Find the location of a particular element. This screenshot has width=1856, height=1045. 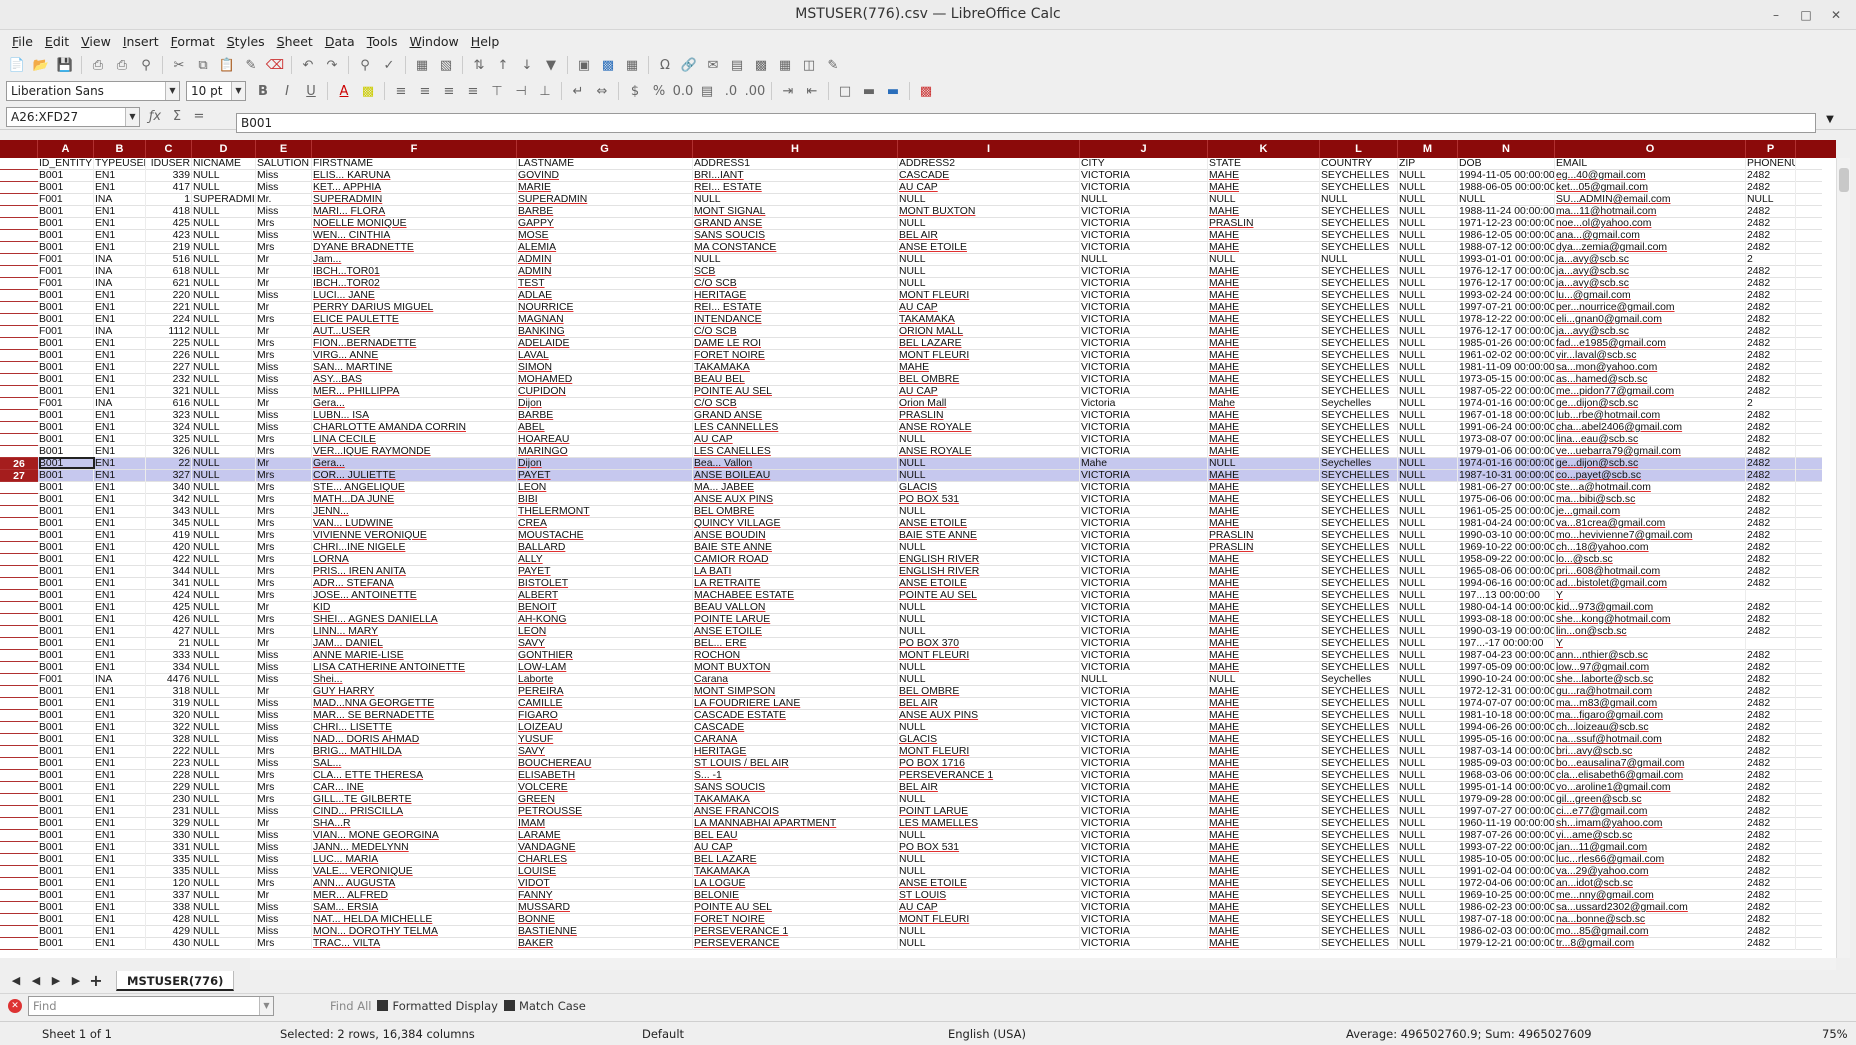

find-replace-icon: ⚲ is located at coordinates (365, 65).